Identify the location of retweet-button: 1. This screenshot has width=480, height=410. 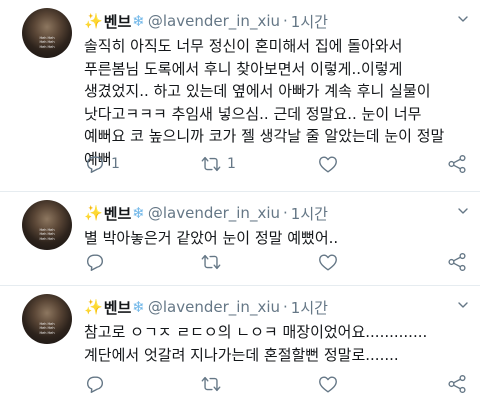
(218, 164).